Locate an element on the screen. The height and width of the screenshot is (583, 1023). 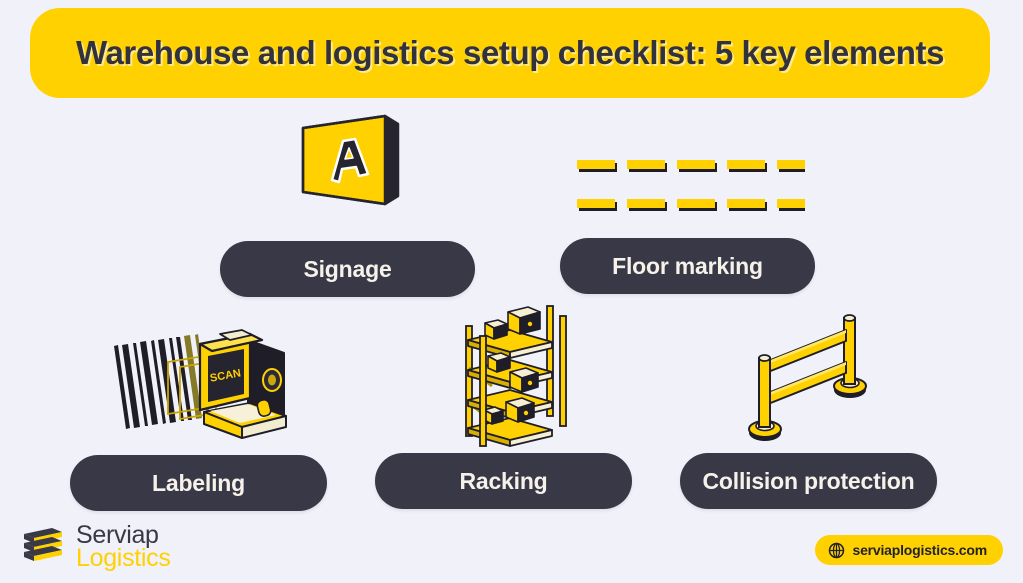
globe-icon is located at coordinates (837, 550).